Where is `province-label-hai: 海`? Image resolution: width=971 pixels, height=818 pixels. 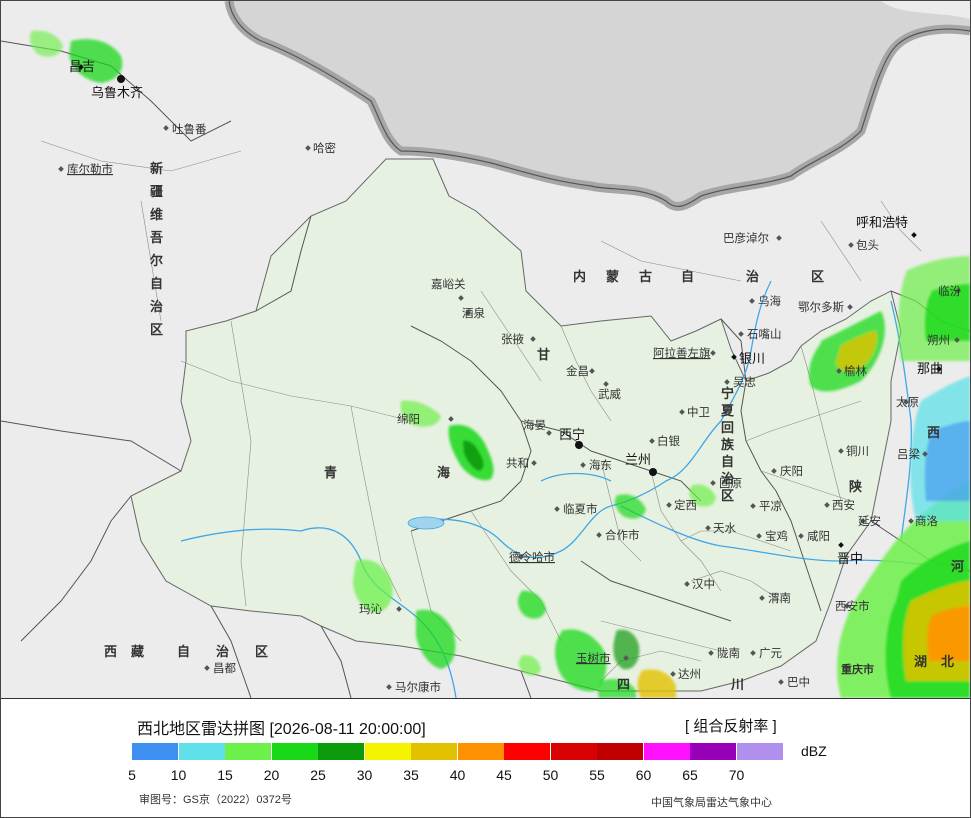
province-label-hai: 海 is located at coordinates (443, 472).